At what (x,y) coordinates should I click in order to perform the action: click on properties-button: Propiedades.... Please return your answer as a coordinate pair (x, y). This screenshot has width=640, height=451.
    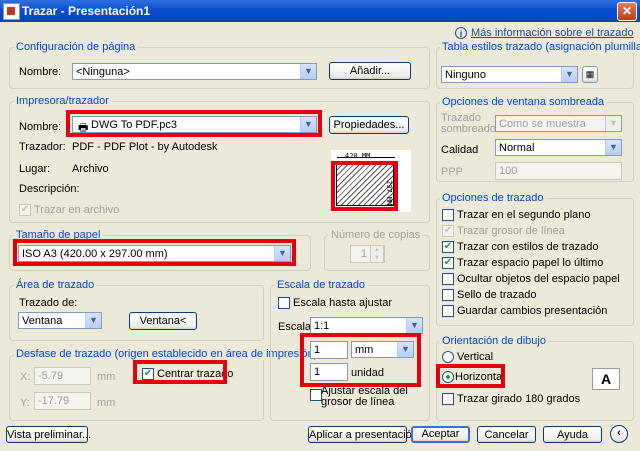
    Looking at the image, I should click on (369, 125).